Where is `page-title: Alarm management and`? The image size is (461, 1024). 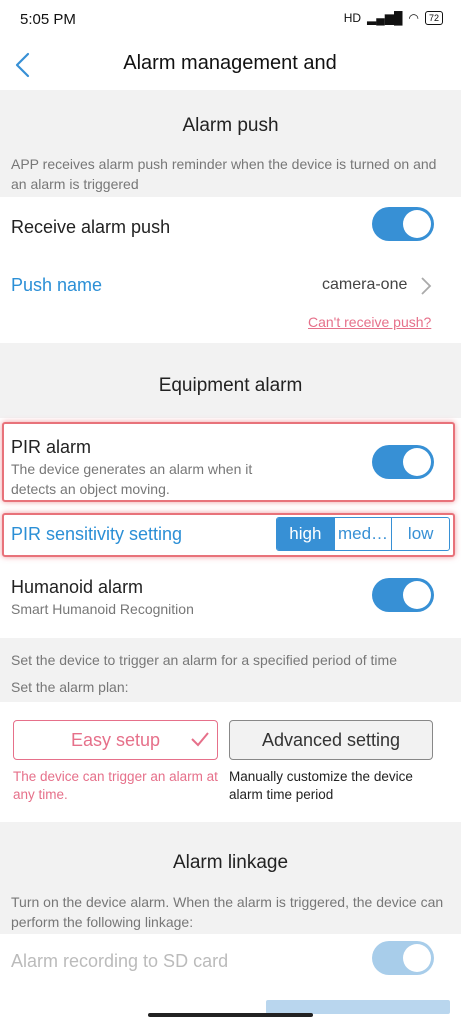 page-title: Alarm management and is located at coordinates (230, 63).